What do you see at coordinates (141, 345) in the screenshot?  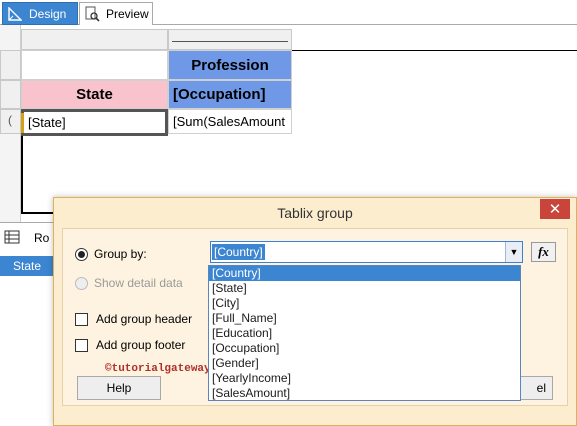 I see `add-group-footer-label: Add group footer` at bounding box center [141, 345].